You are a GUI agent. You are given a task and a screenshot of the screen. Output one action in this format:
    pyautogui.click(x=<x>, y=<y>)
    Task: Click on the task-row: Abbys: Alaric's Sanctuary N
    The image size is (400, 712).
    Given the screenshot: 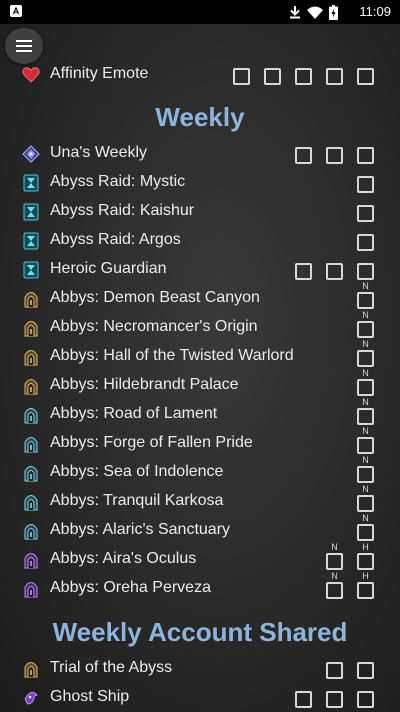 What is the action you would take?
    pyautogui.click(x=200, y=529)
    